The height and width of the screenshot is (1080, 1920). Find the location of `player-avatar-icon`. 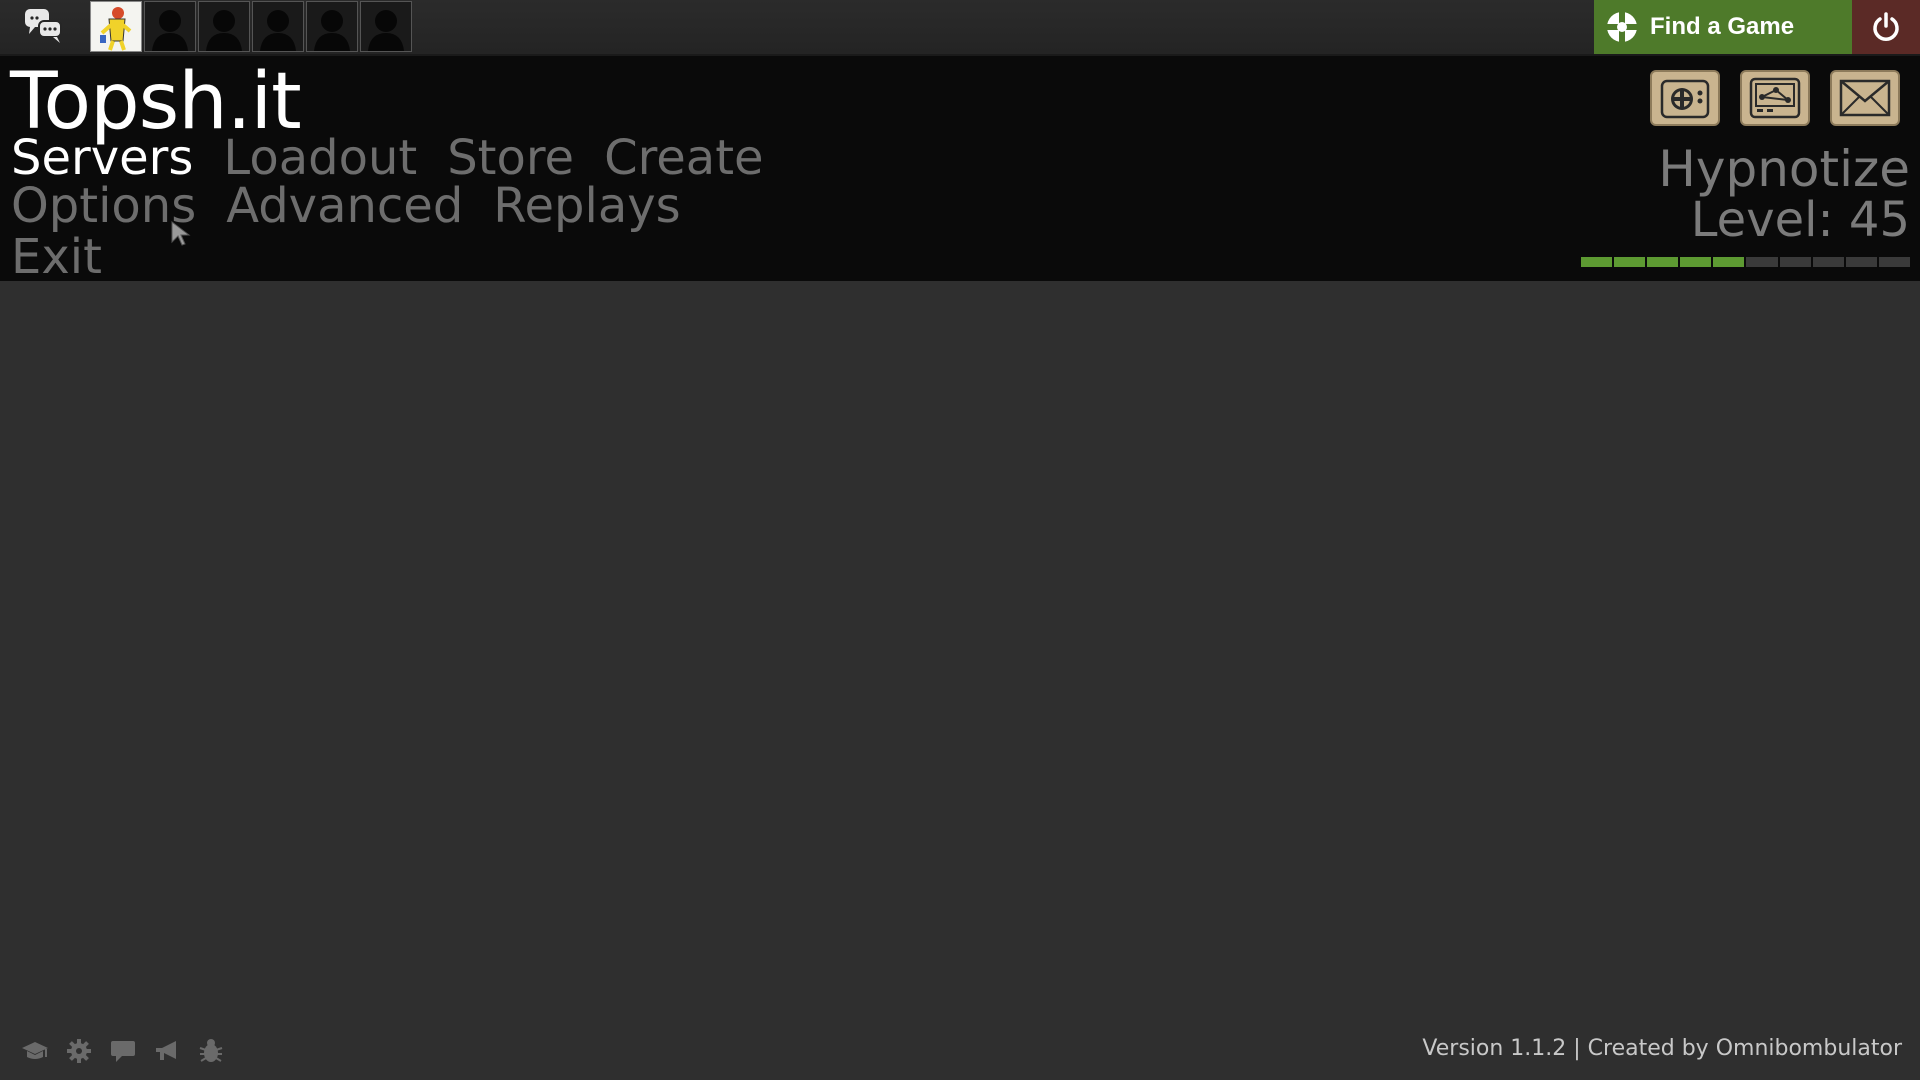

player-avatar-icon is located at coordinates (116, 27).